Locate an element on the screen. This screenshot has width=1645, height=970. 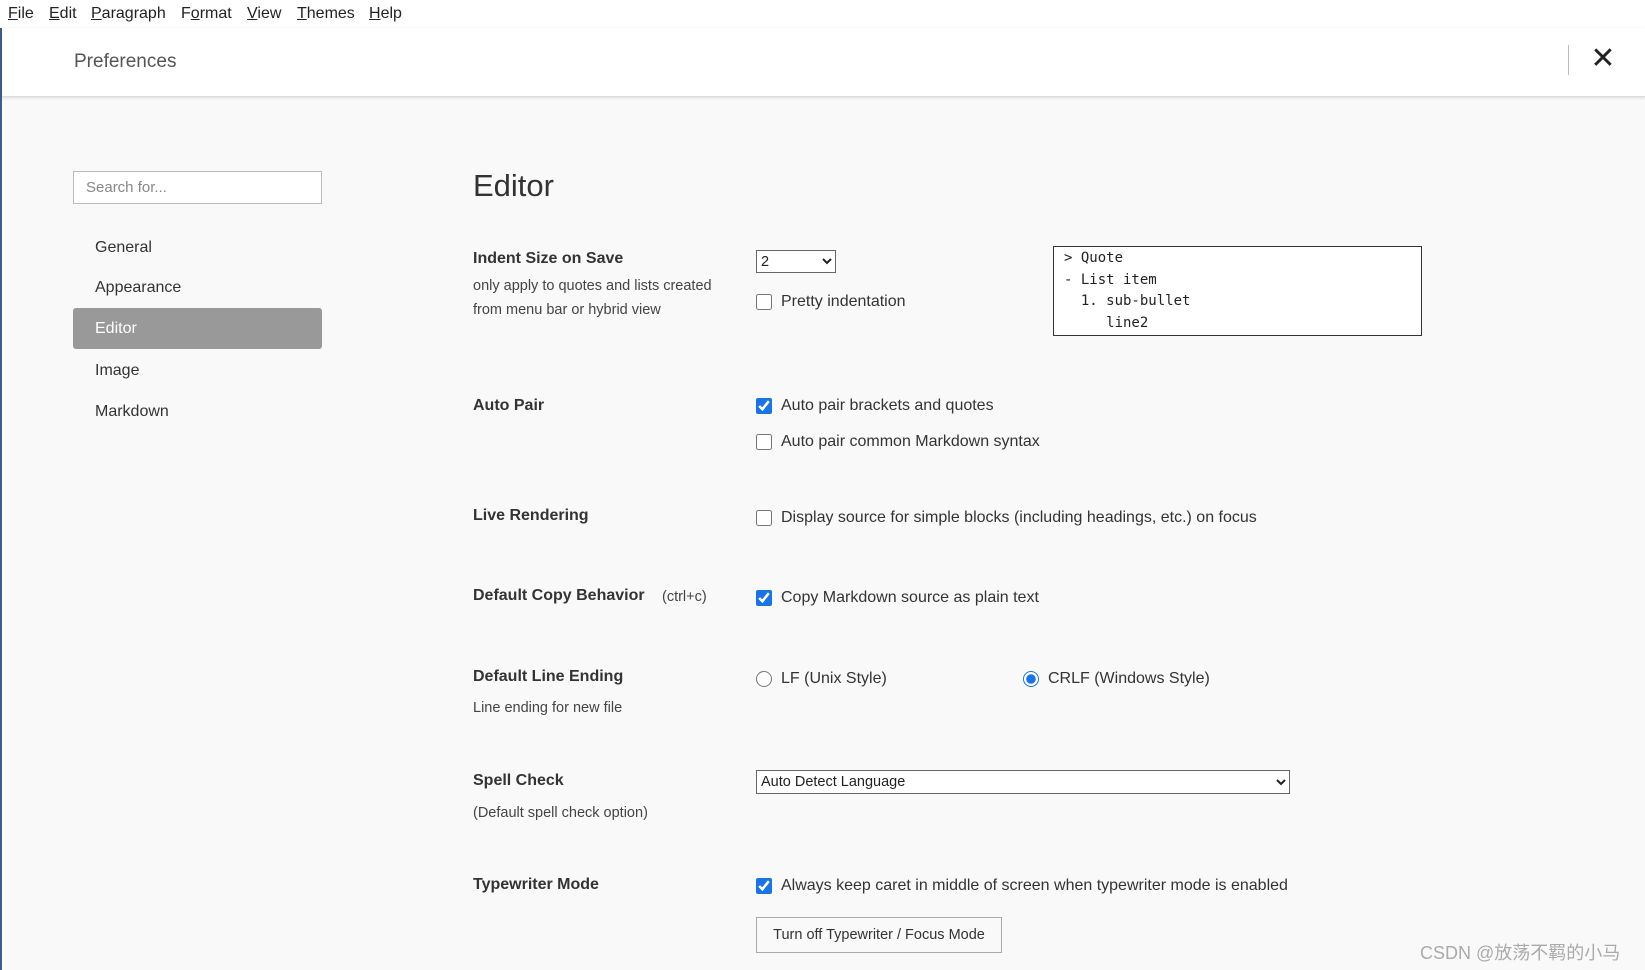
indent-label: Indent Size on Save is located at coordinates (548, 258).